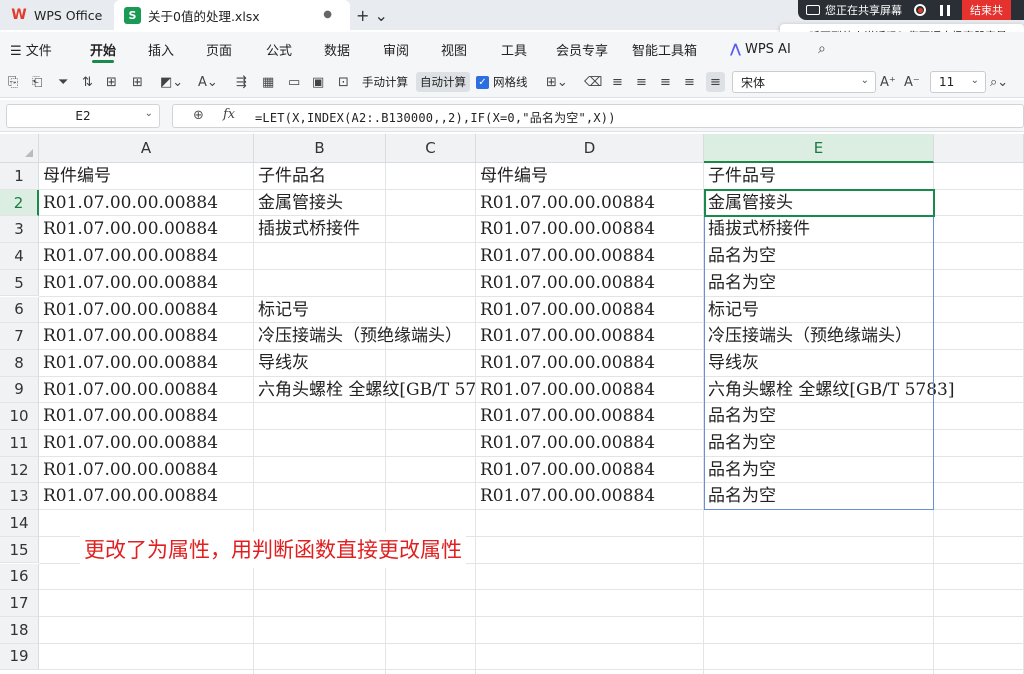  What do you see at coordinates (19, 283) in the screenshot?
I see `row-header-5: 5` at bounding box center [19, 283].